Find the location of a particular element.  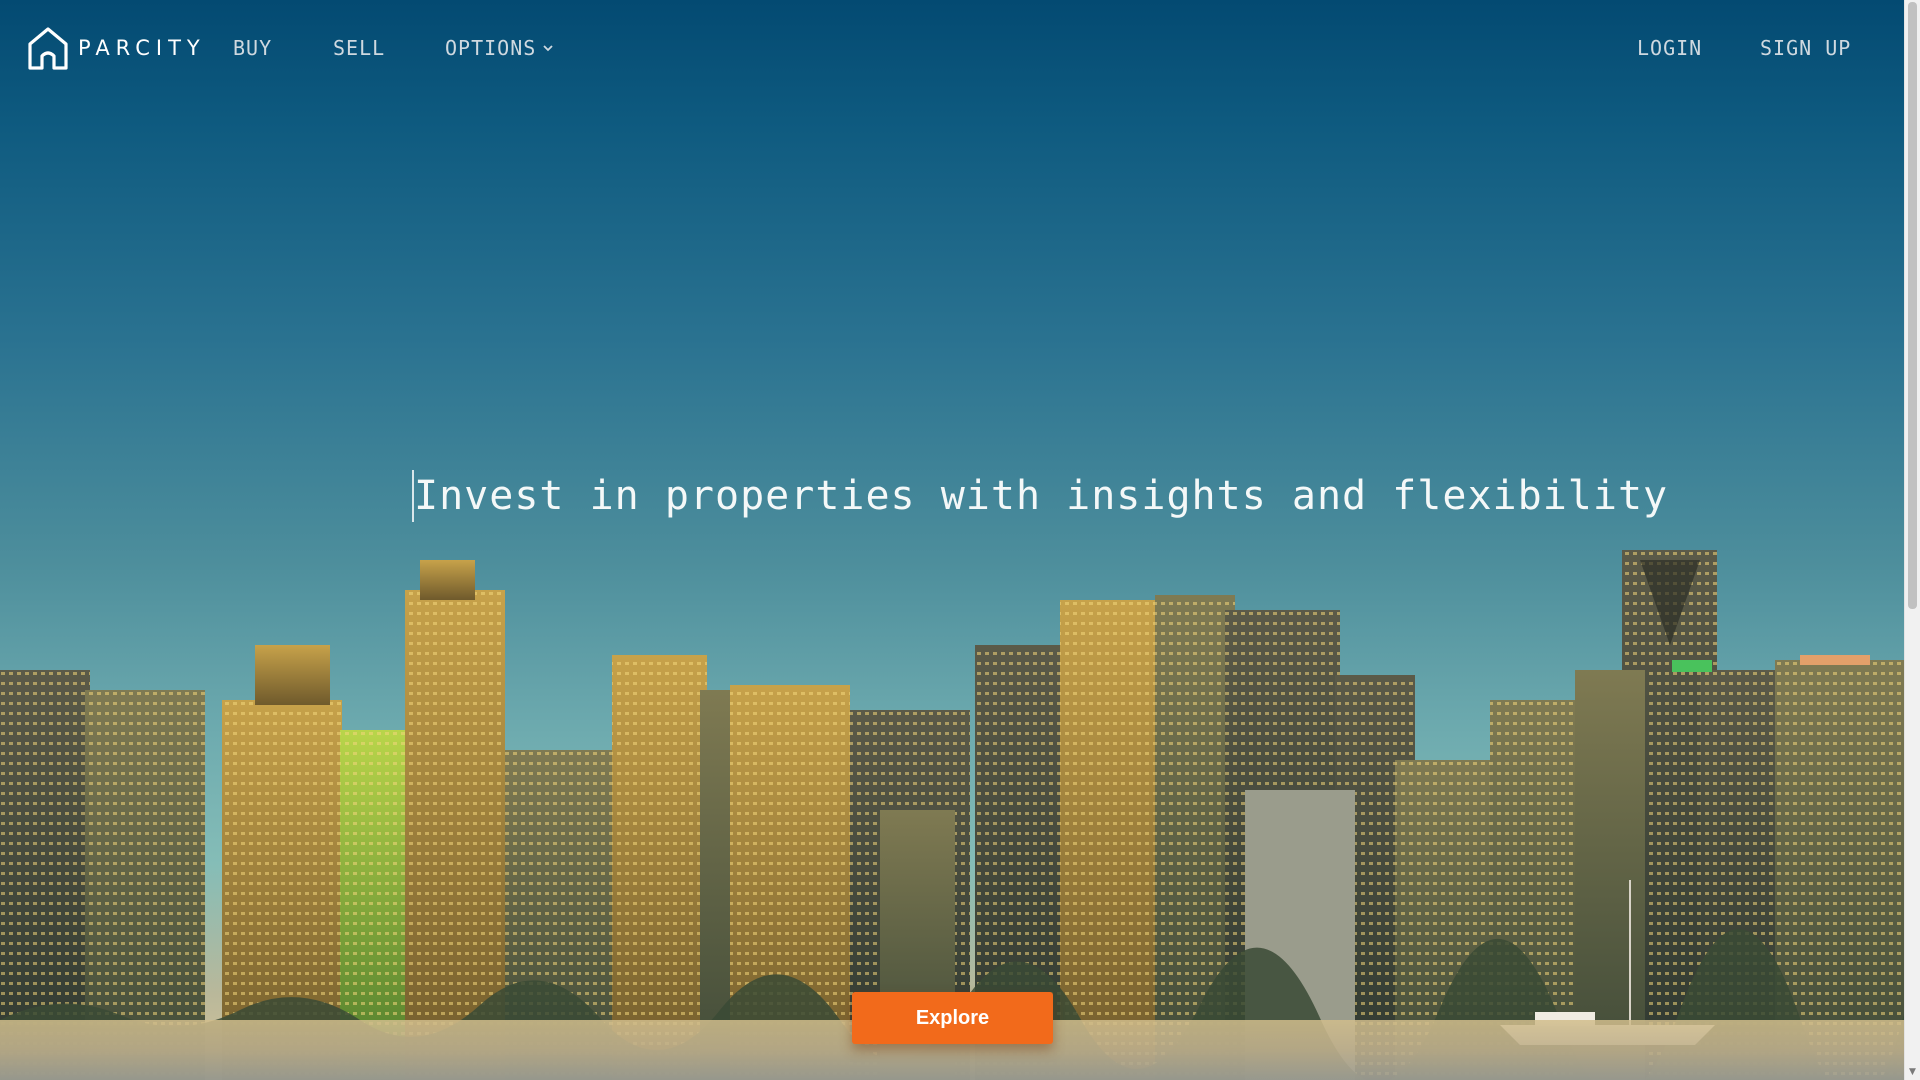

vertical-scrollbar: ▼ is located at coordinates (1912, 540).